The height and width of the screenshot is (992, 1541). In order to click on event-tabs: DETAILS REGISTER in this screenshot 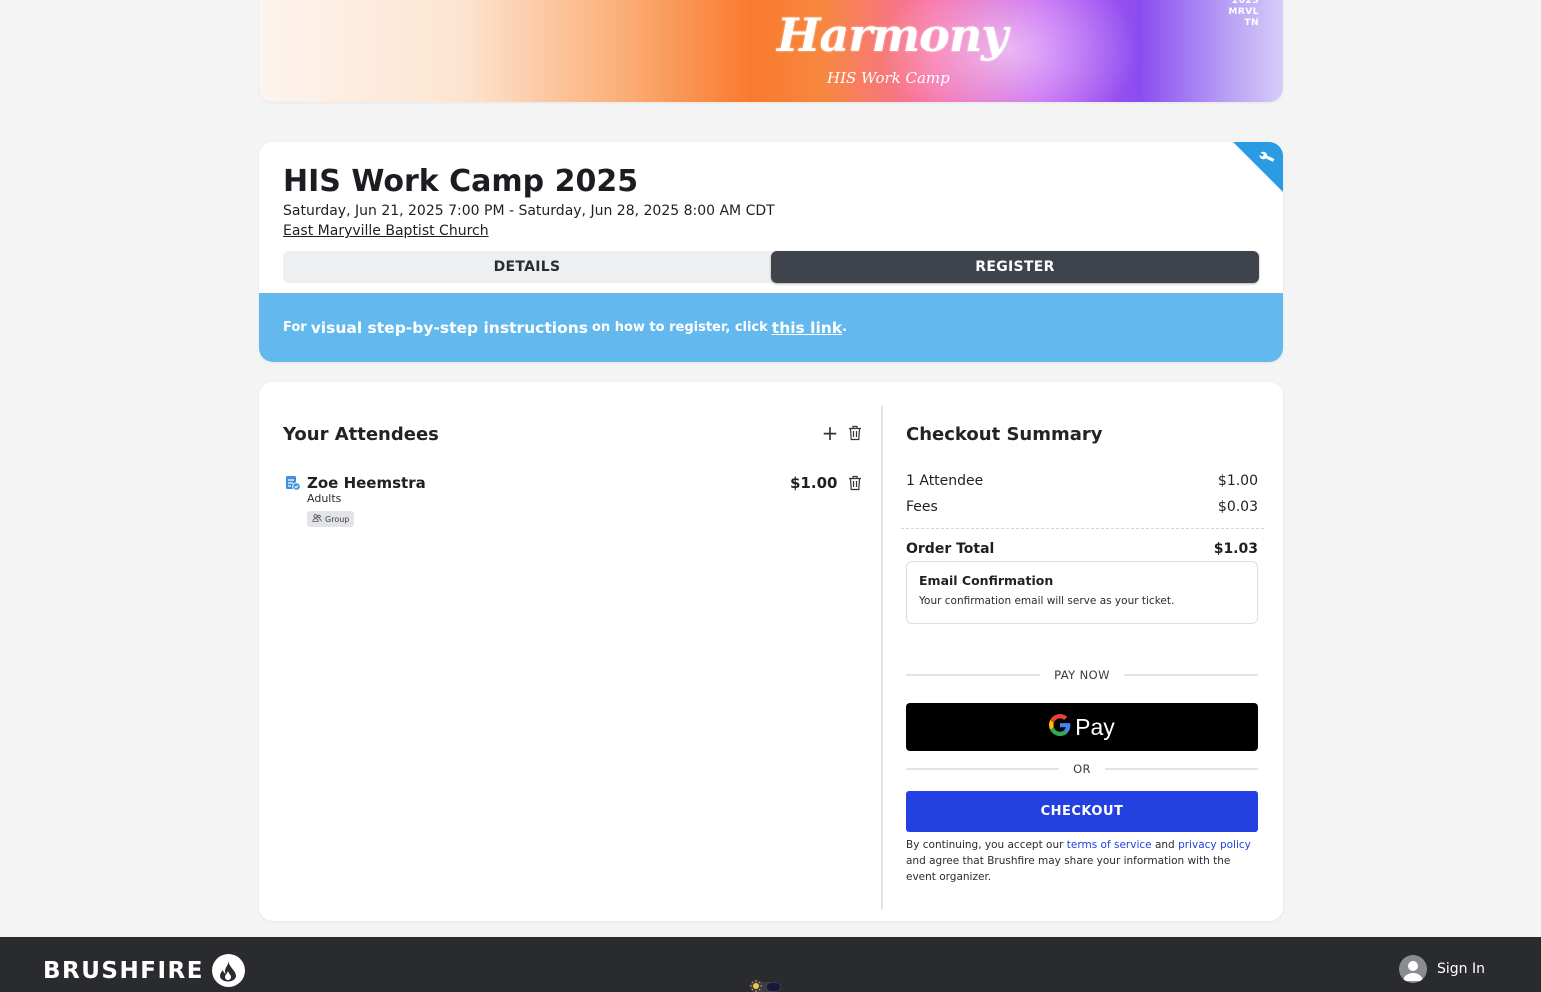, I will do `click(771, 267)`.